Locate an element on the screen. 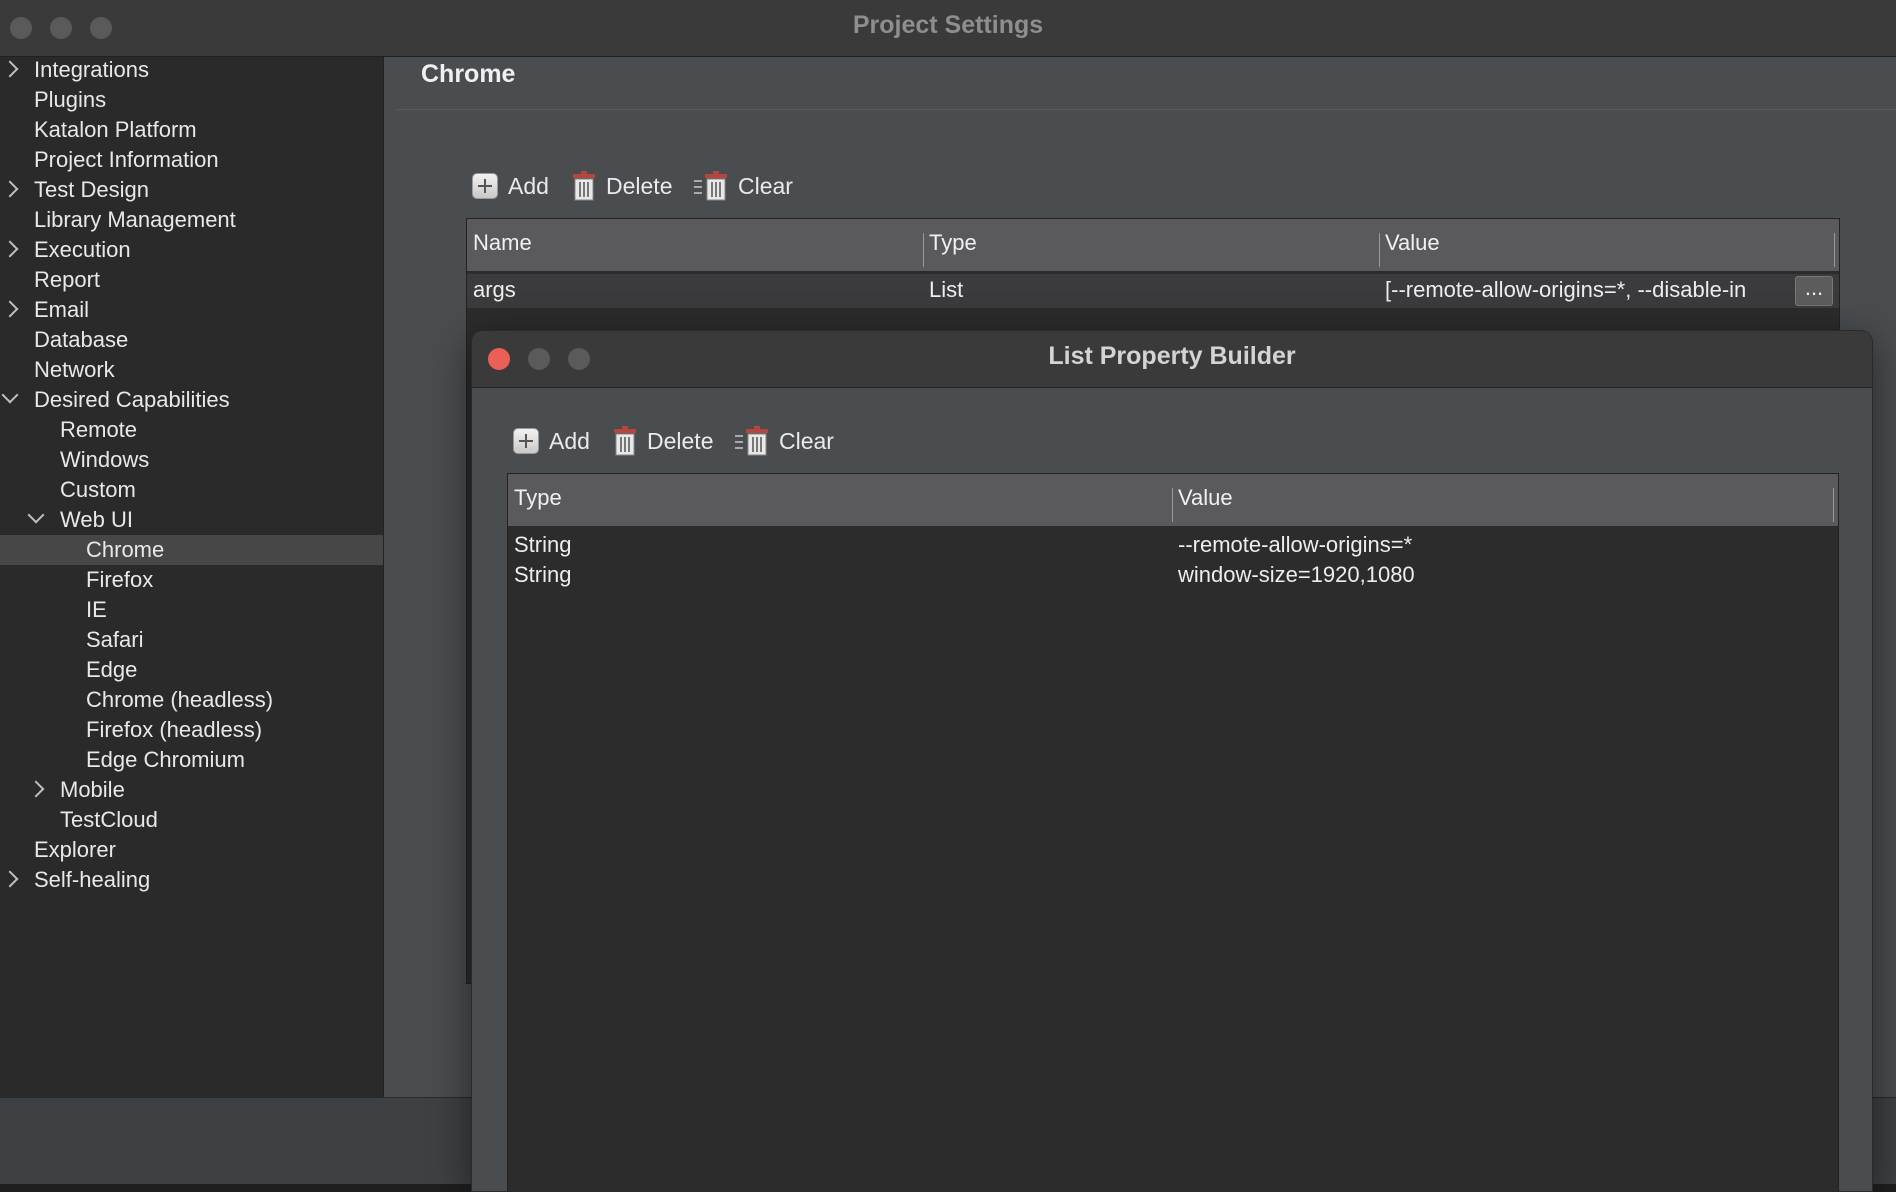  tree-item-edge: Edge is located at coordinates (191, 670).